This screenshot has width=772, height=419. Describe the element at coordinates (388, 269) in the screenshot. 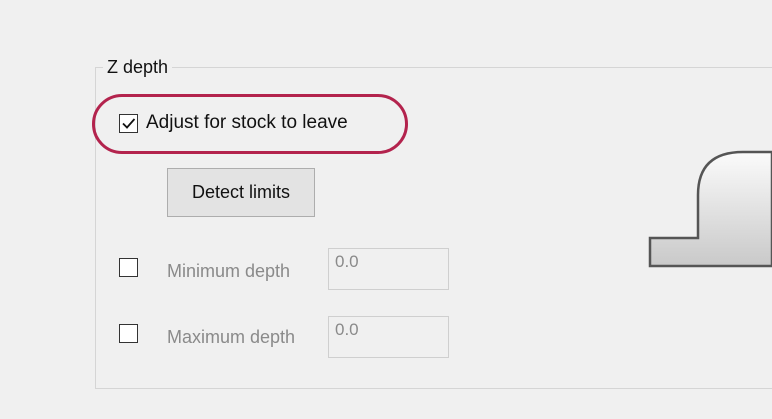

I see `minimum-depth-input: 0.0` at that location.